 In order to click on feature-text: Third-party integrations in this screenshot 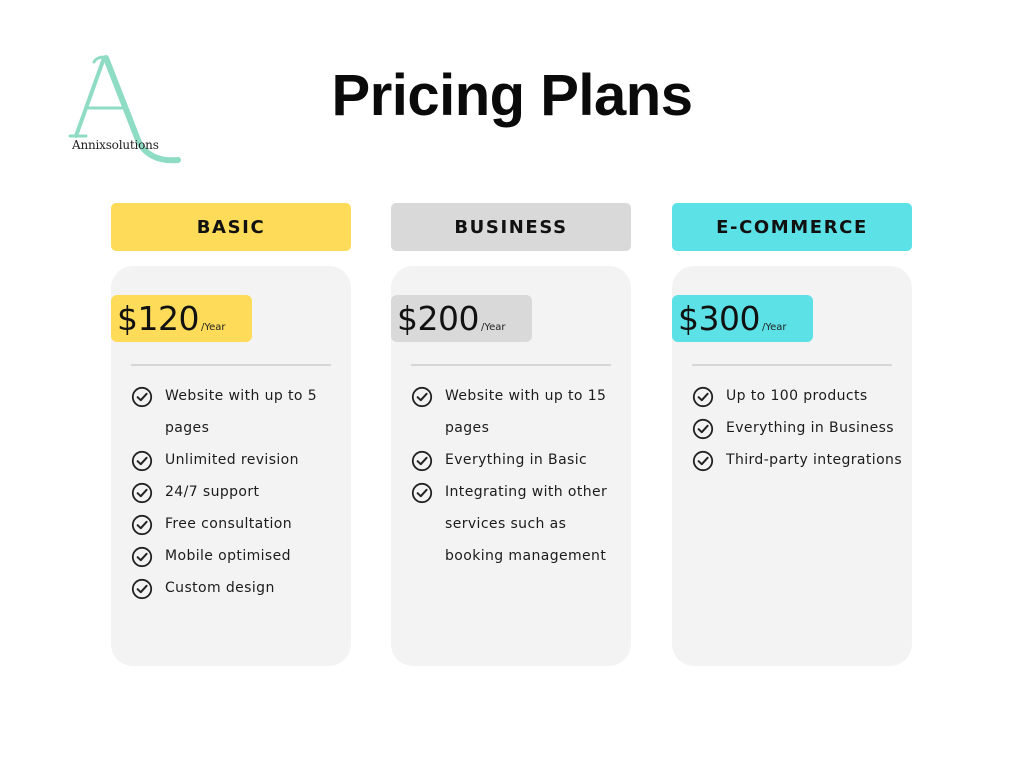, I will do `click(814, 460)`.